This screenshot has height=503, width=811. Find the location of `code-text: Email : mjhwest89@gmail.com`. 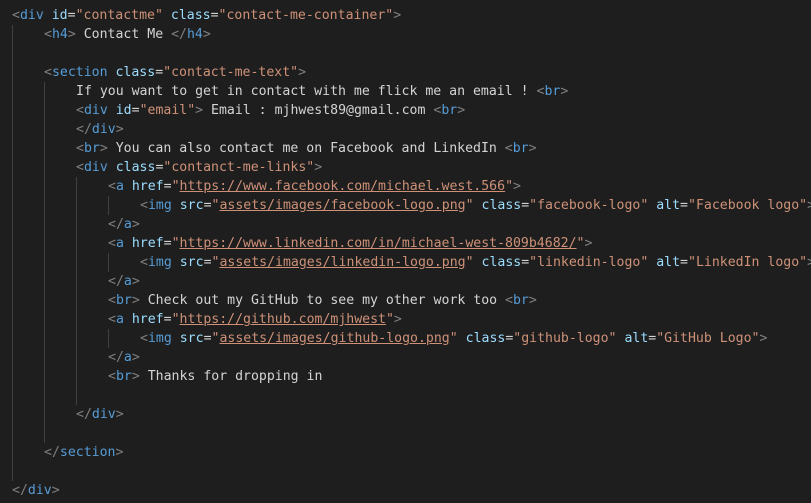

code-text: Email : mjhwest89@gmail.com is located at coordinates (318, 110).